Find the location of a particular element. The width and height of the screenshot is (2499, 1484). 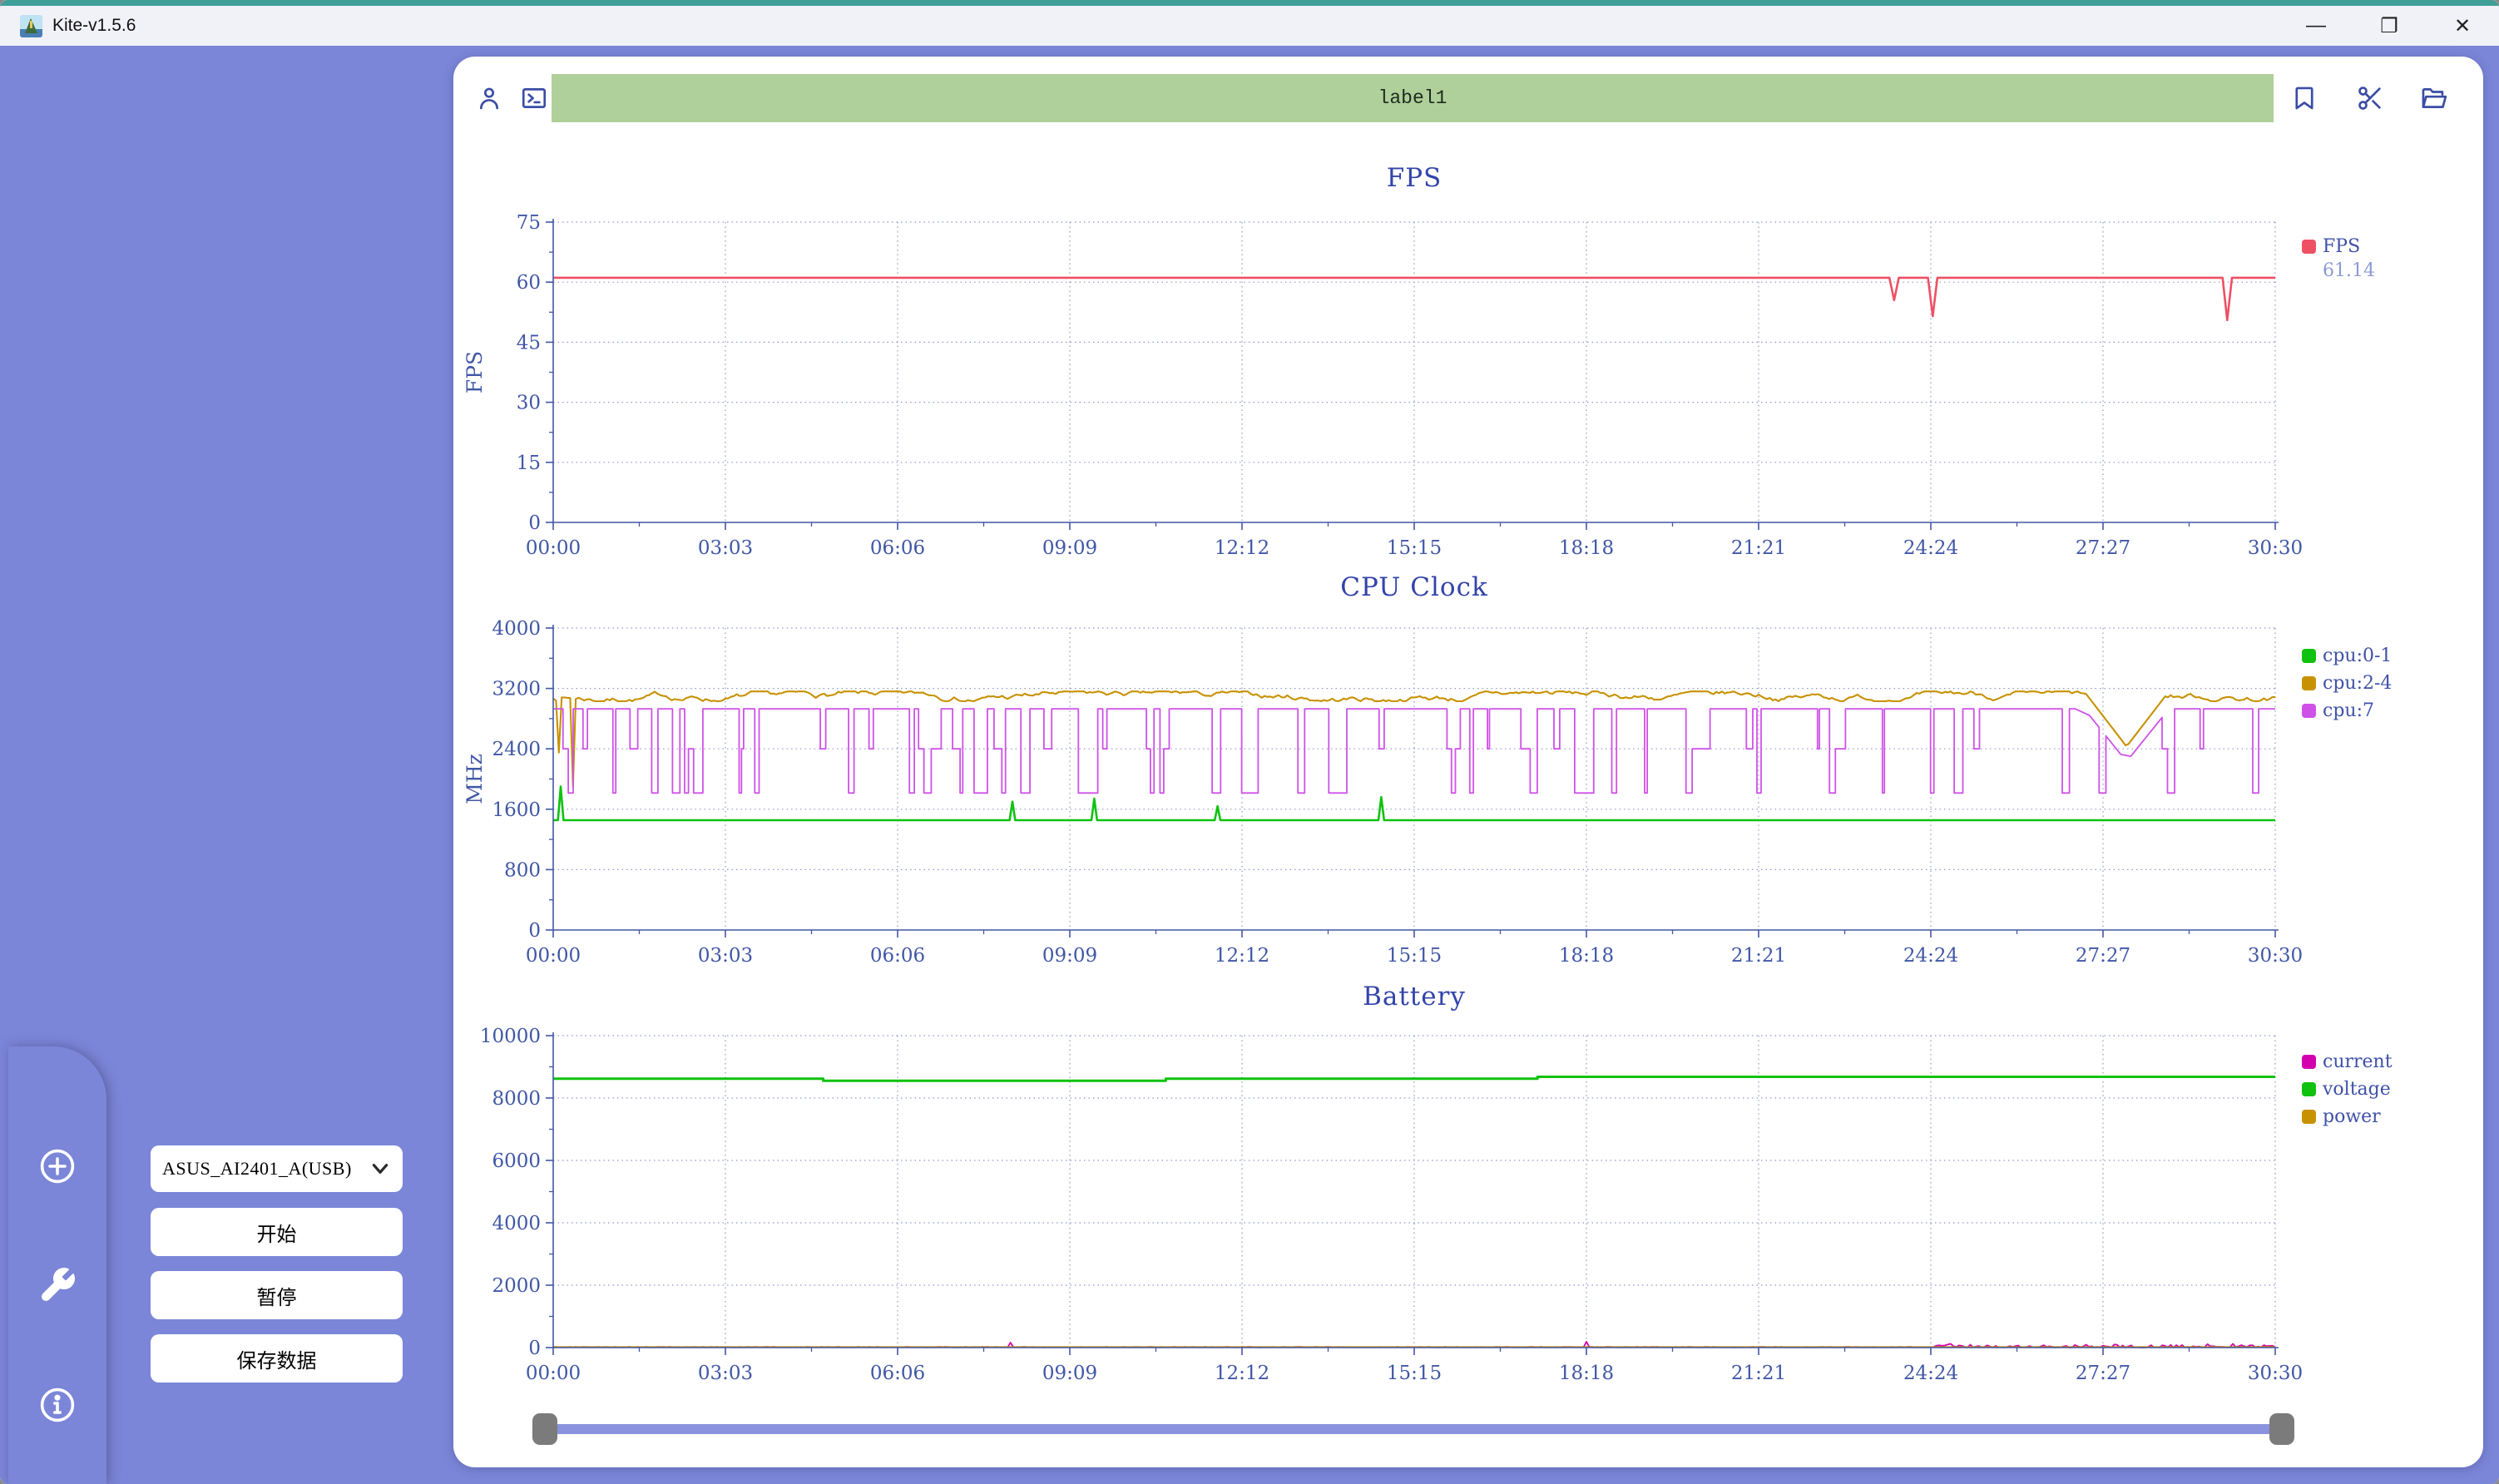

maximize-button: ❐ is located at coordinates (2390, 26).